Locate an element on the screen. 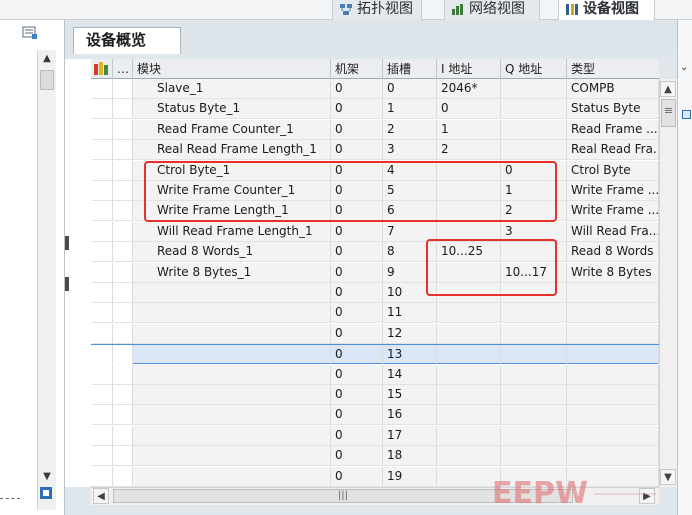 The width and height of the screenshot is (692, 515). cell-slot: 16 is located at coordinates (410, 415).